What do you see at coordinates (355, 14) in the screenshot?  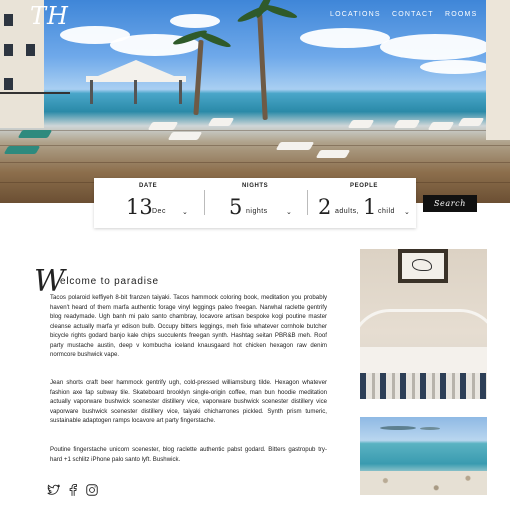 I see `nav-locations: LOCATIONS` at bounding box center [355, 14].